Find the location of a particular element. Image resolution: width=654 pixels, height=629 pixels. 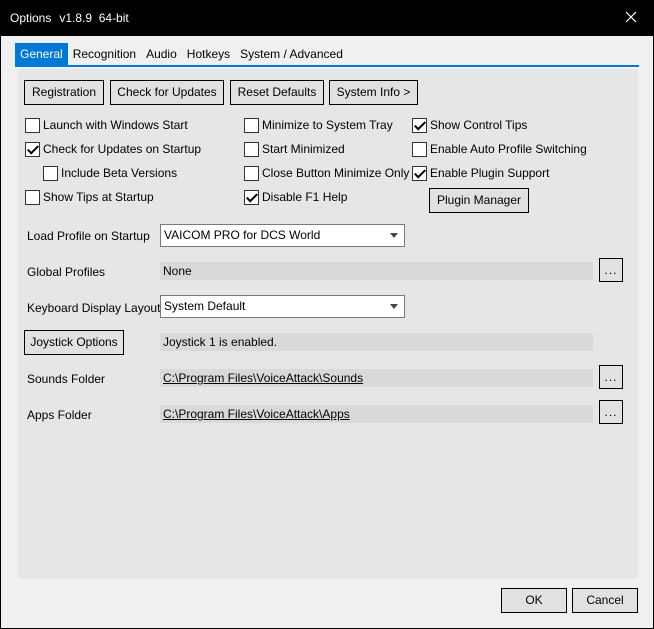

sounds-folder-path: C:\Program Files\VoiceAttack\Sounds is located at coordinates (376, 378).